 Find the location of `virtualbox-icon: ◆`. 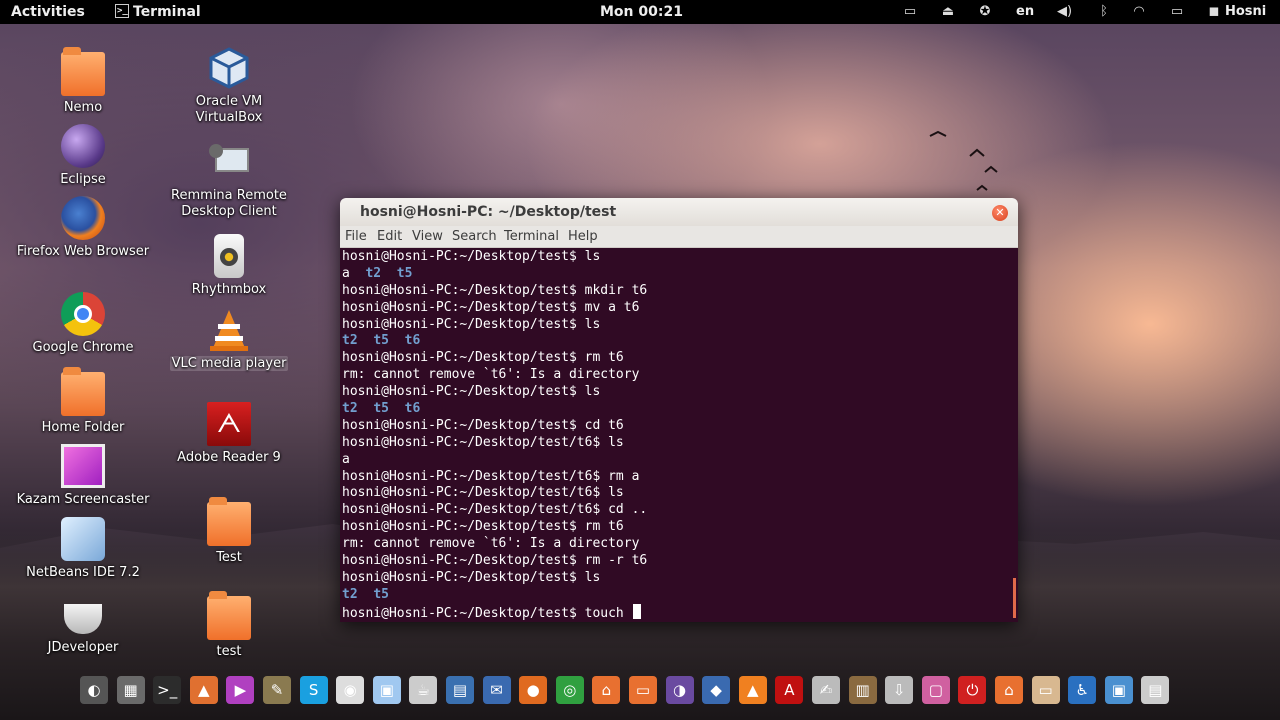

virtualbox-icon: ◆ is located at coordinates (716, 690).